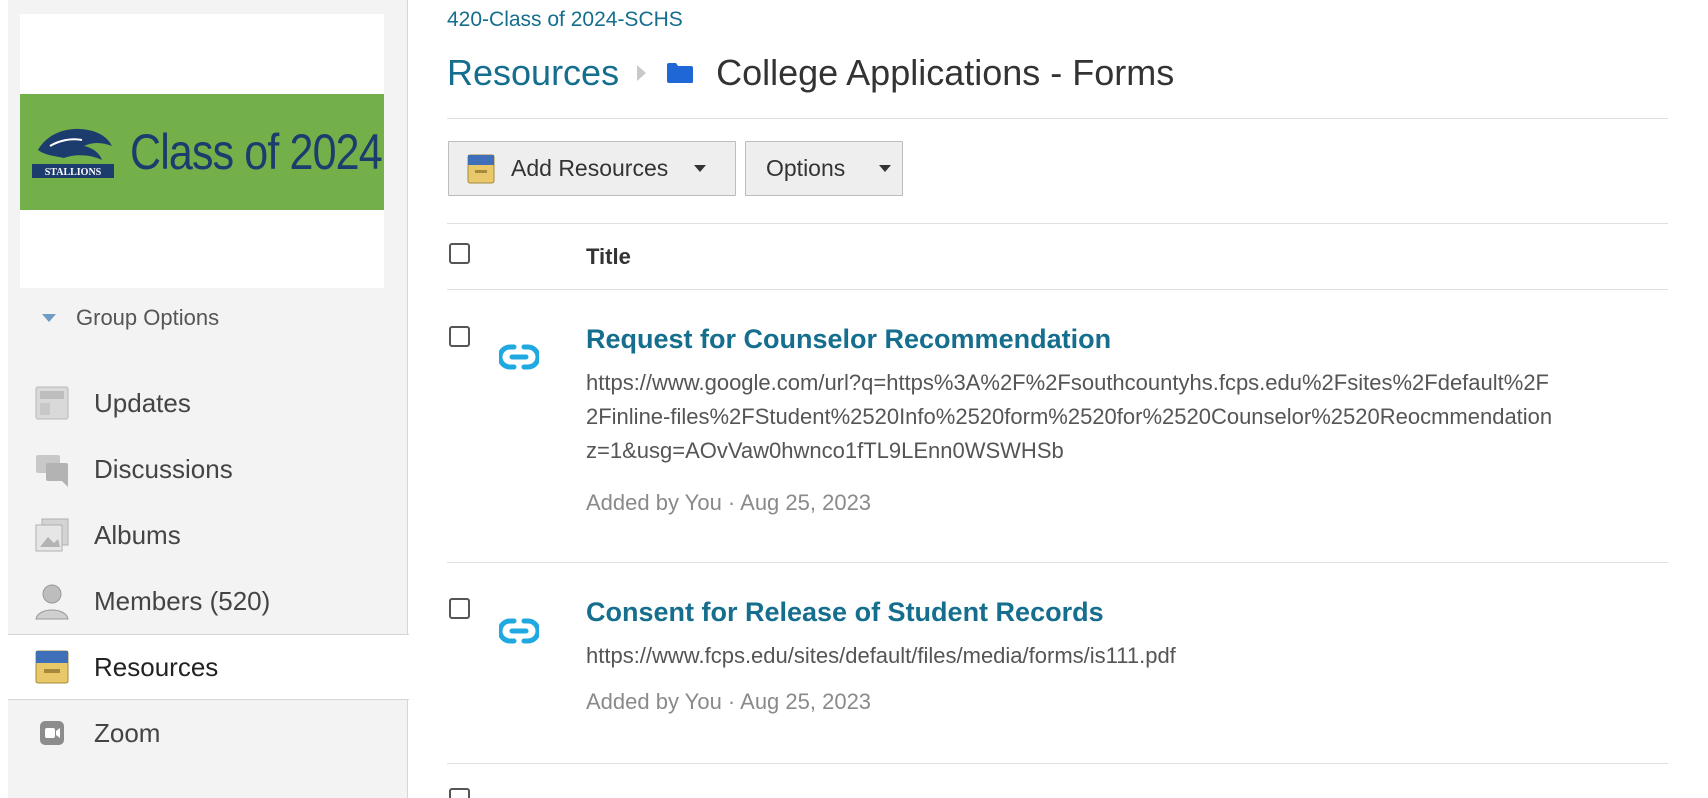 The width and height of the screenshot is (1708, 798). I want to click on sidebar-item-label: Discussions, so click(163, 468).